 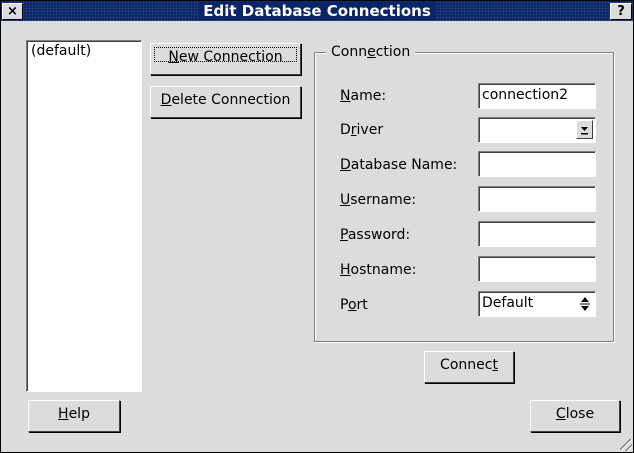 I want to click on spin-arrows-icon, so click(x=585, y=304).